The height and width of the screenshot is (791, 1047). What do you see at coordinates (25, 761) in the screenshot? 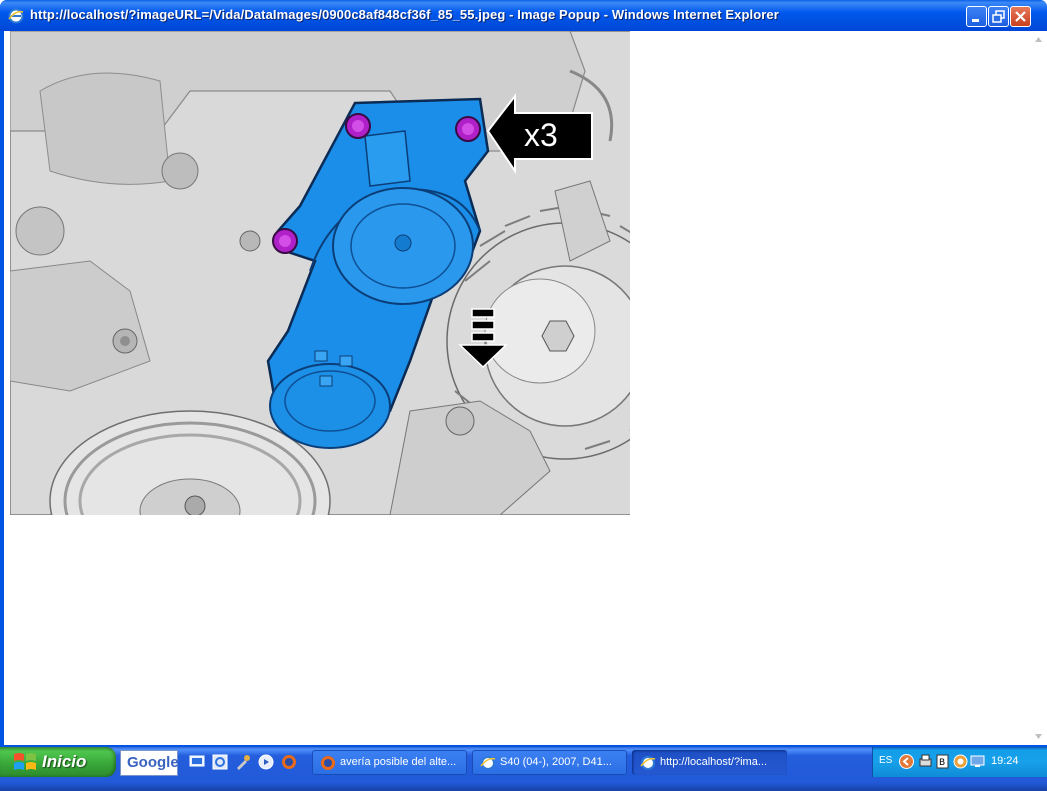
I see `windows-logo-icon` at bounding box center [25, 761].